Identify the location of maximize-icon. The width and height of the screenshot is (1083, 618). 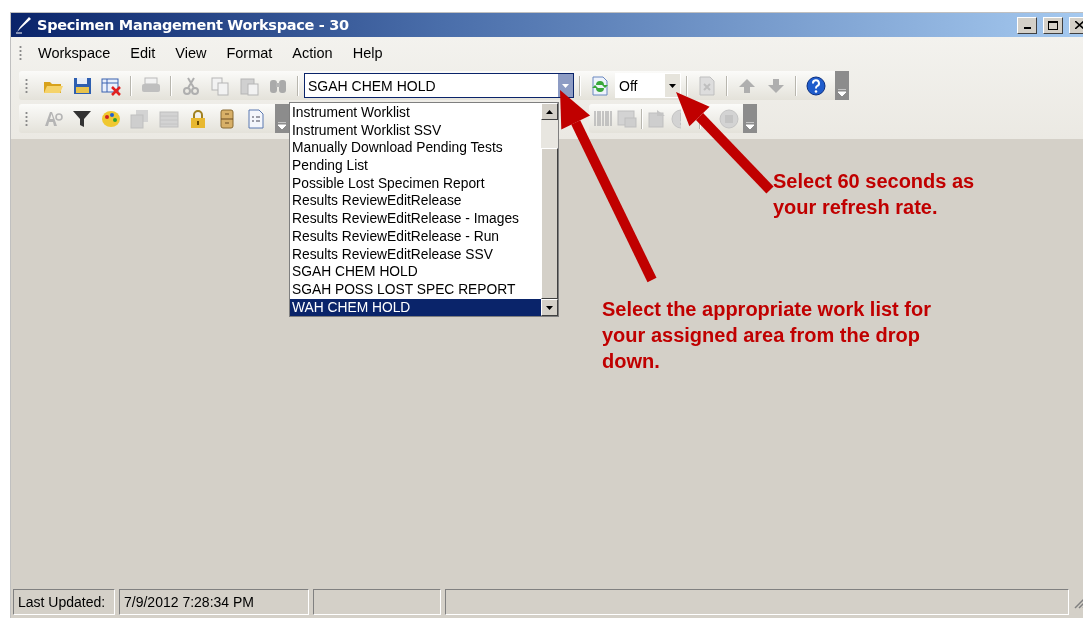
(1053, 25).